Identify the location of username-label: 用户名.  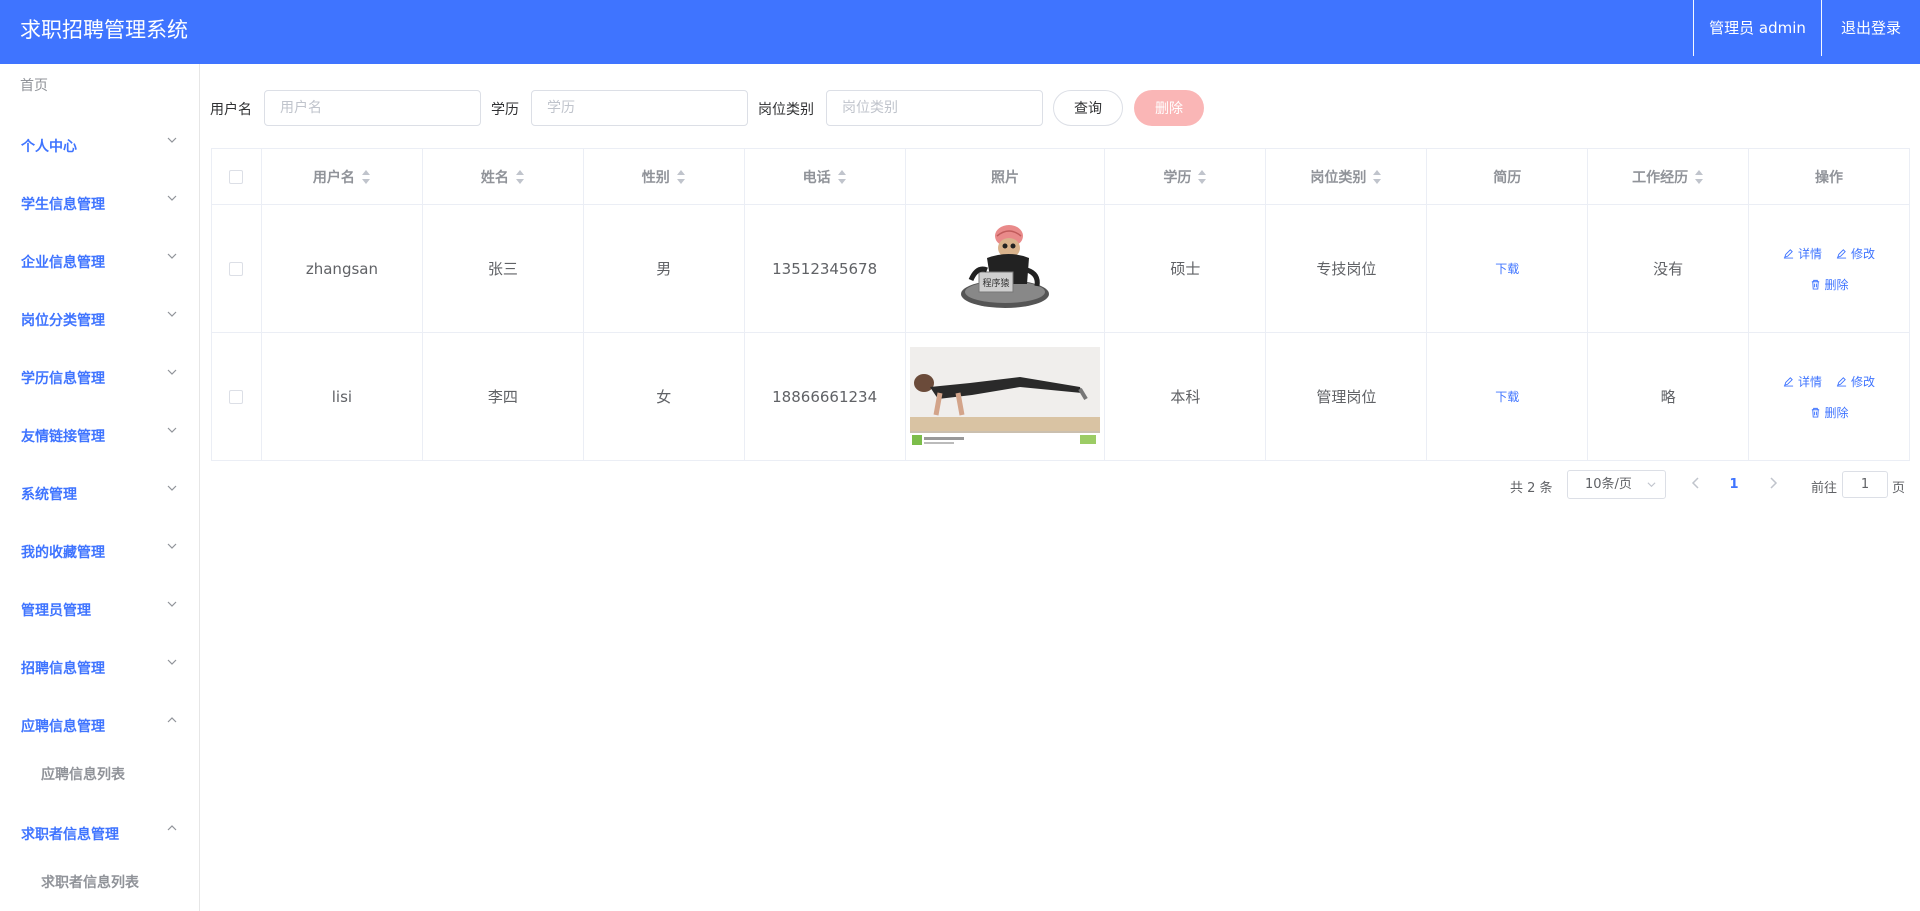
(231, 110).